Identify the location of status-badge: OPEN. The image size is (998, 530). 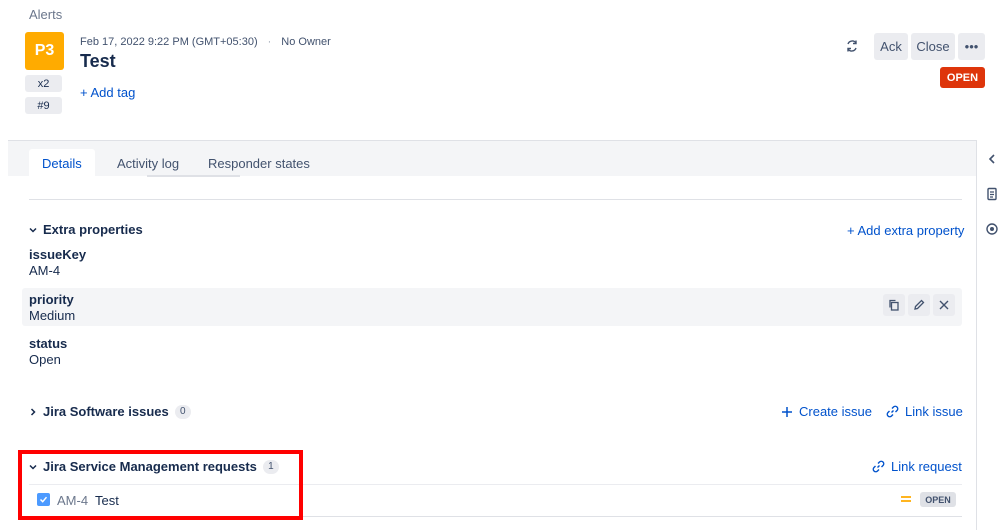
(962, 77).